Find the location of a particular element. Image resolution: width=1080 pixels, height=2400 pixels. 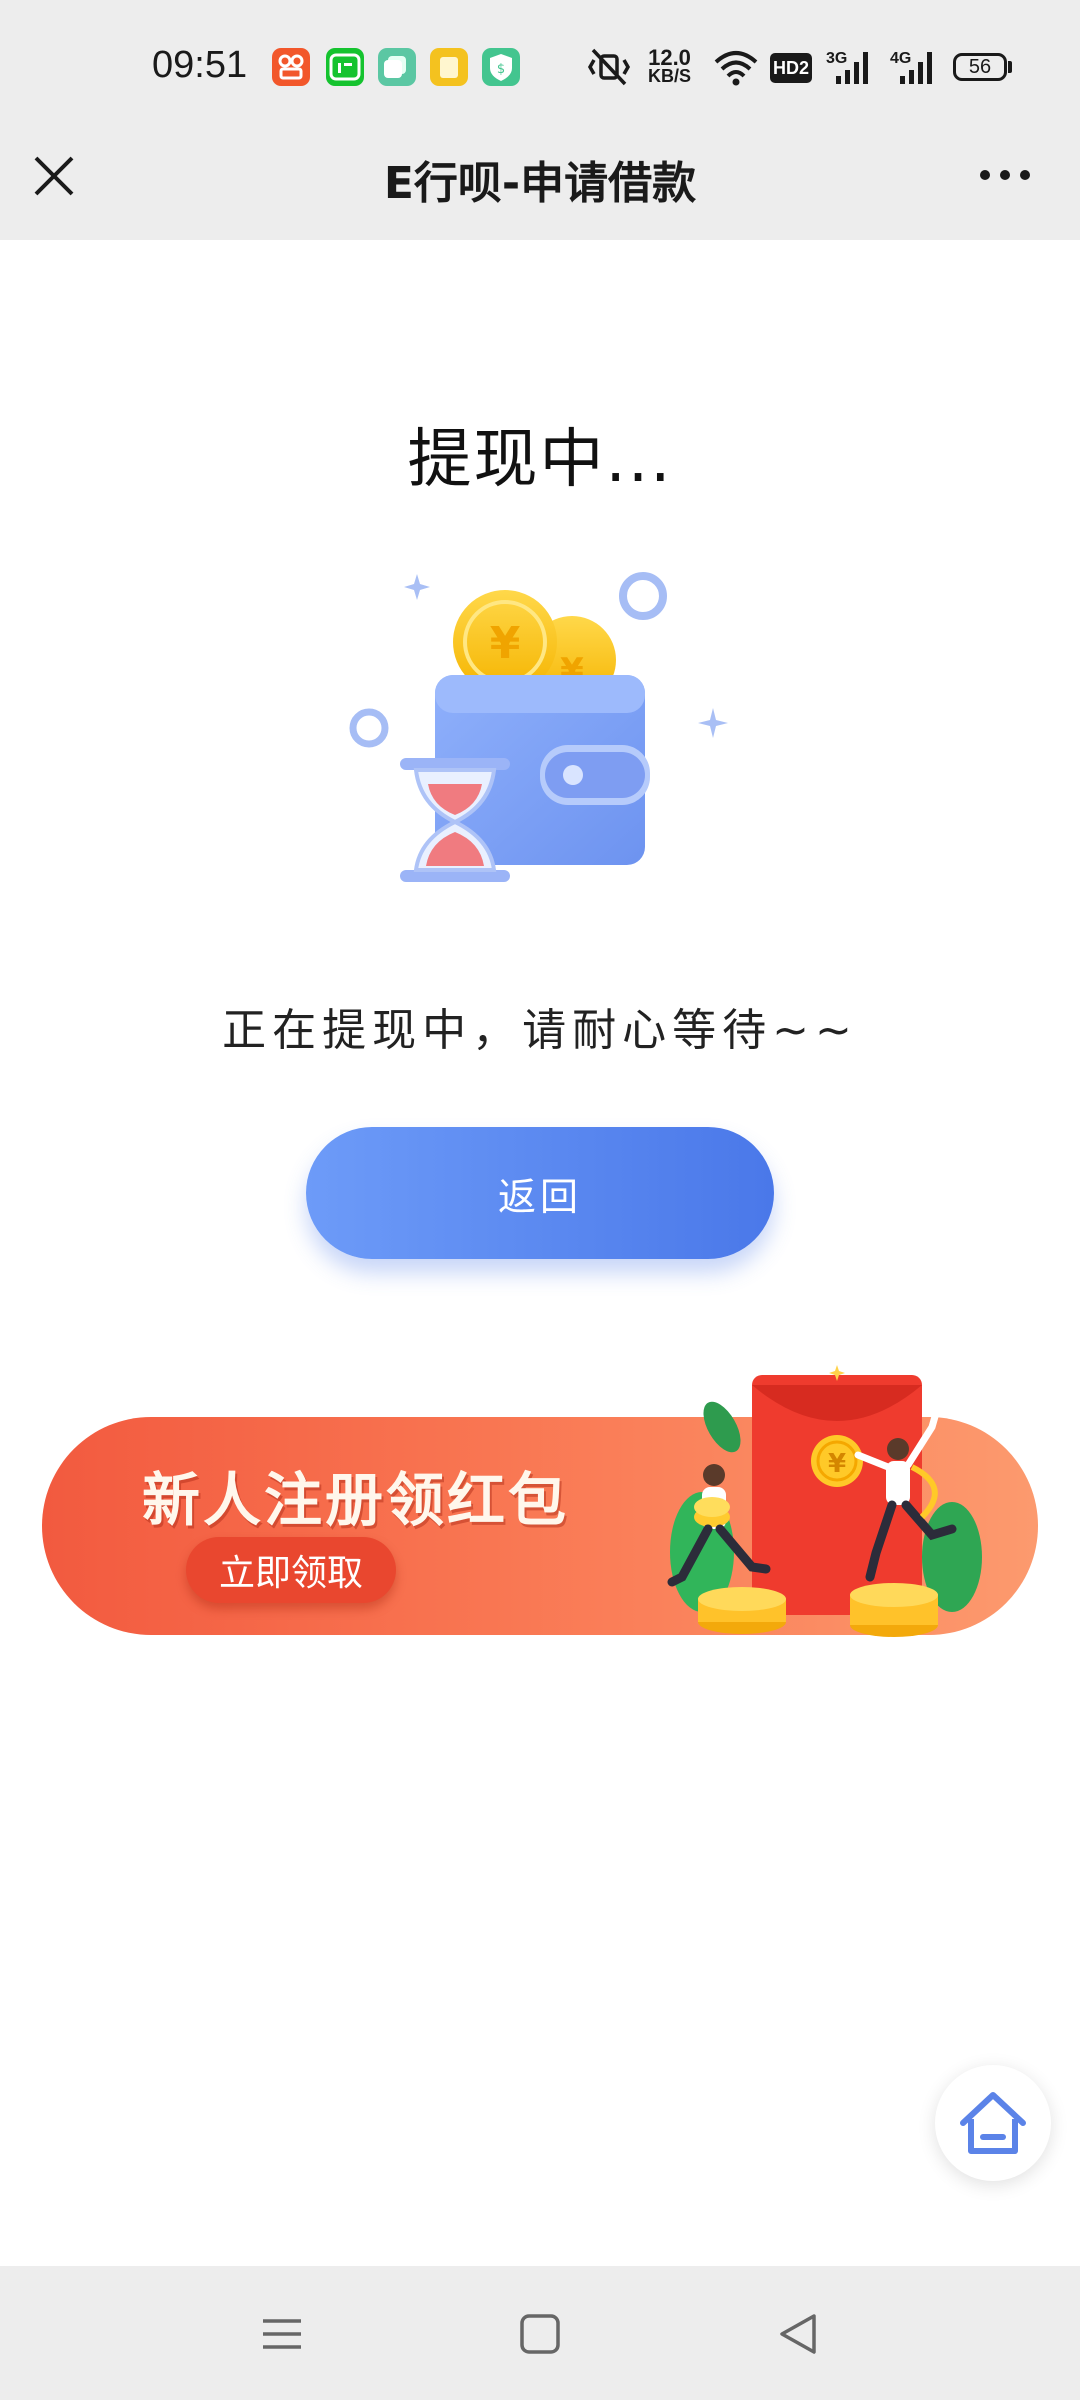

home-square-icon is located at coordinates (540, 2334).